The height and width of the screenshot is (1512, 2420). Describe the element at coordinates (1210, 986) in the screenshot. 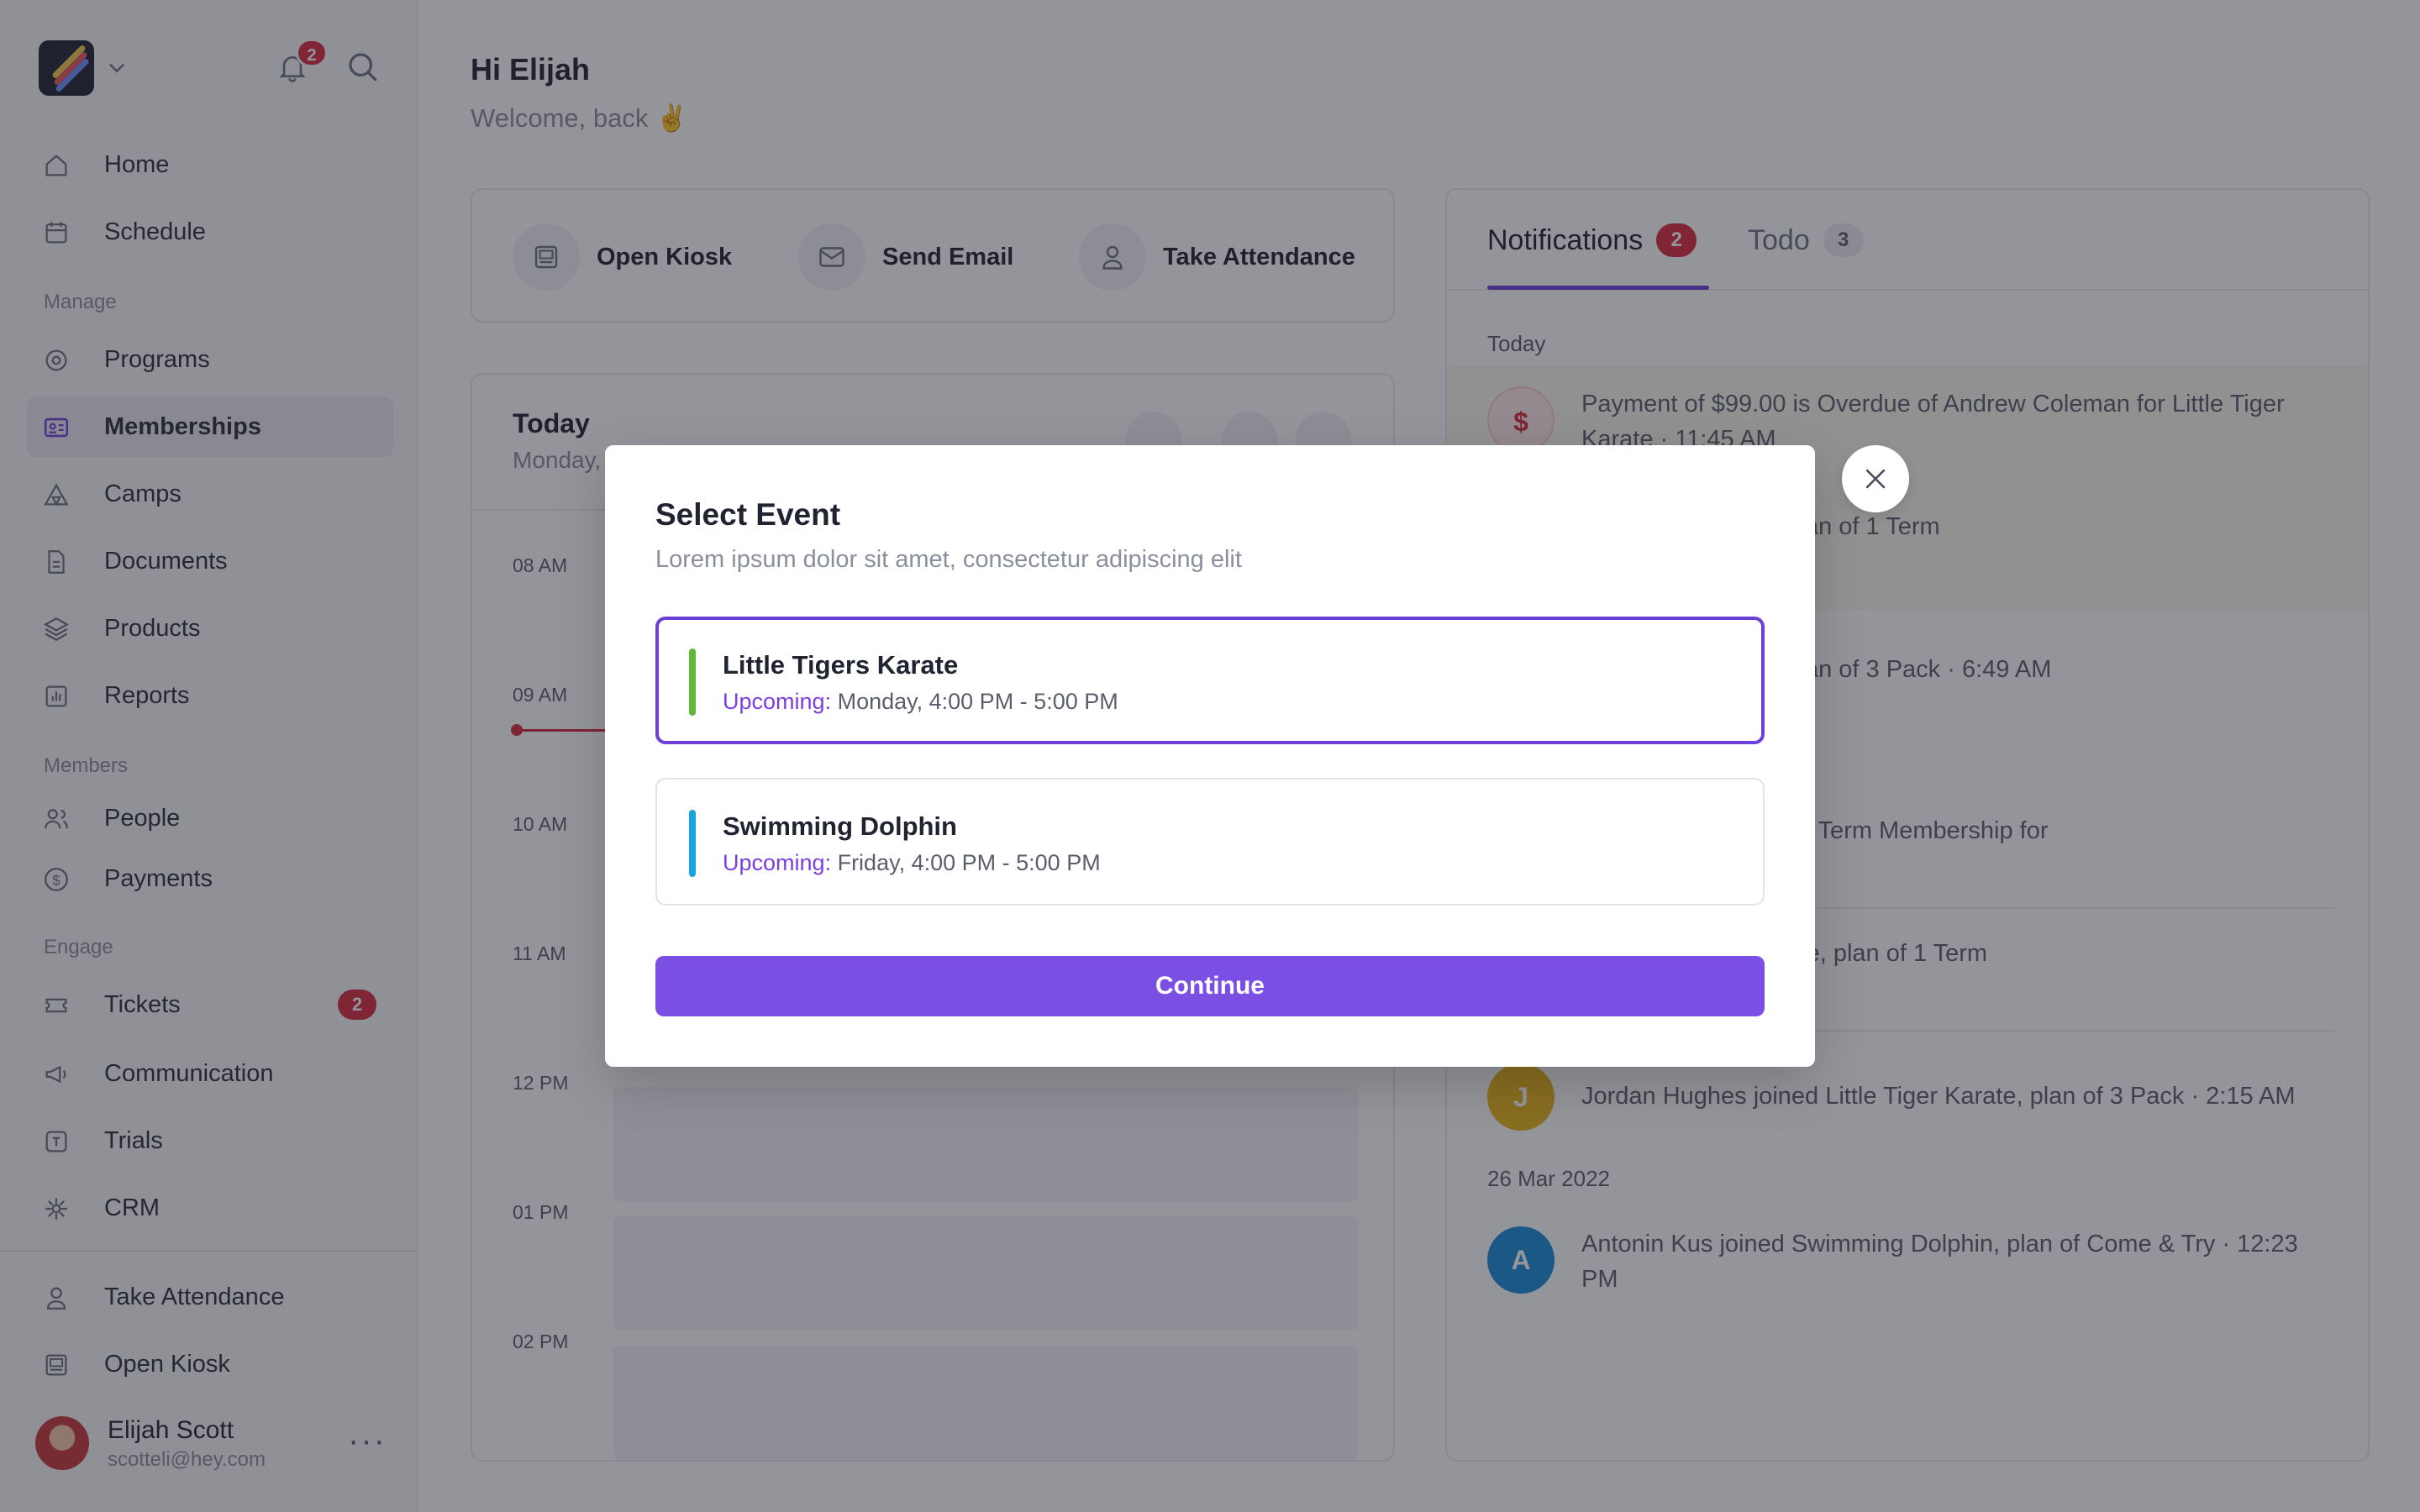

I see `continue-button: Continue` at that location.